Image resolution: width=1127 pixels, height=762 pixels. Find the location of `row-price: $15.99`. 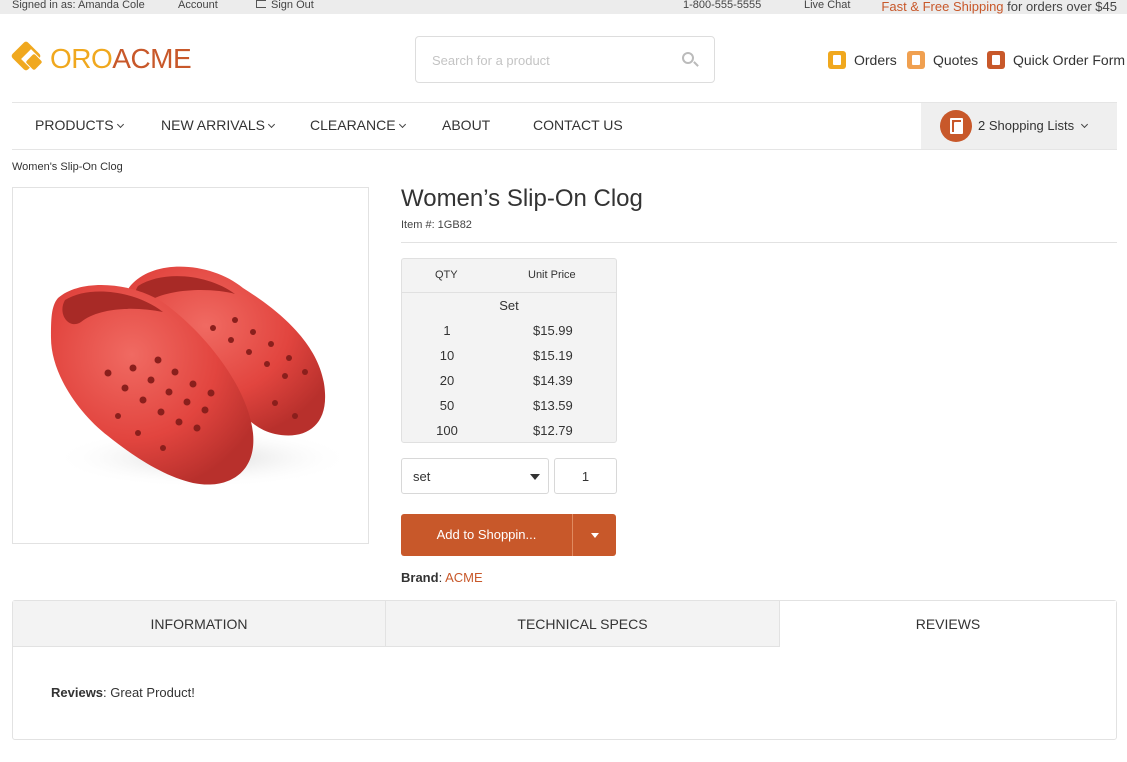

row-price: $15.99 is located at coordinates (553, 330).